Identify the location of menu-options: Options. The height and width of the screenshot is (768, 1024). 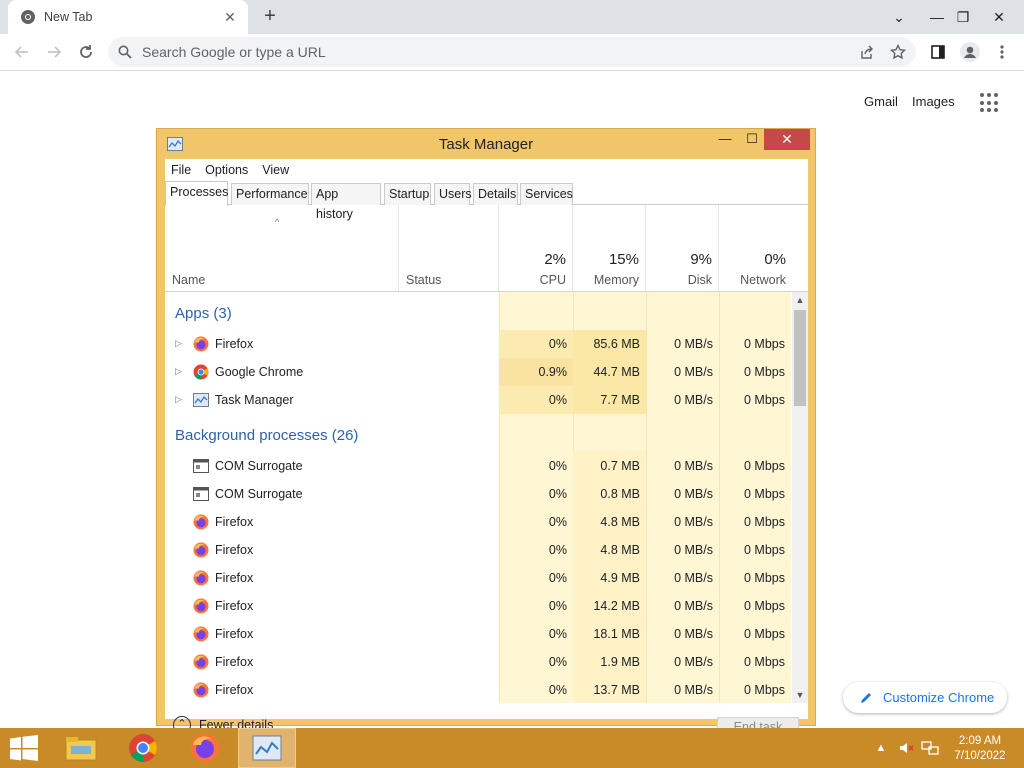
(226, 170).